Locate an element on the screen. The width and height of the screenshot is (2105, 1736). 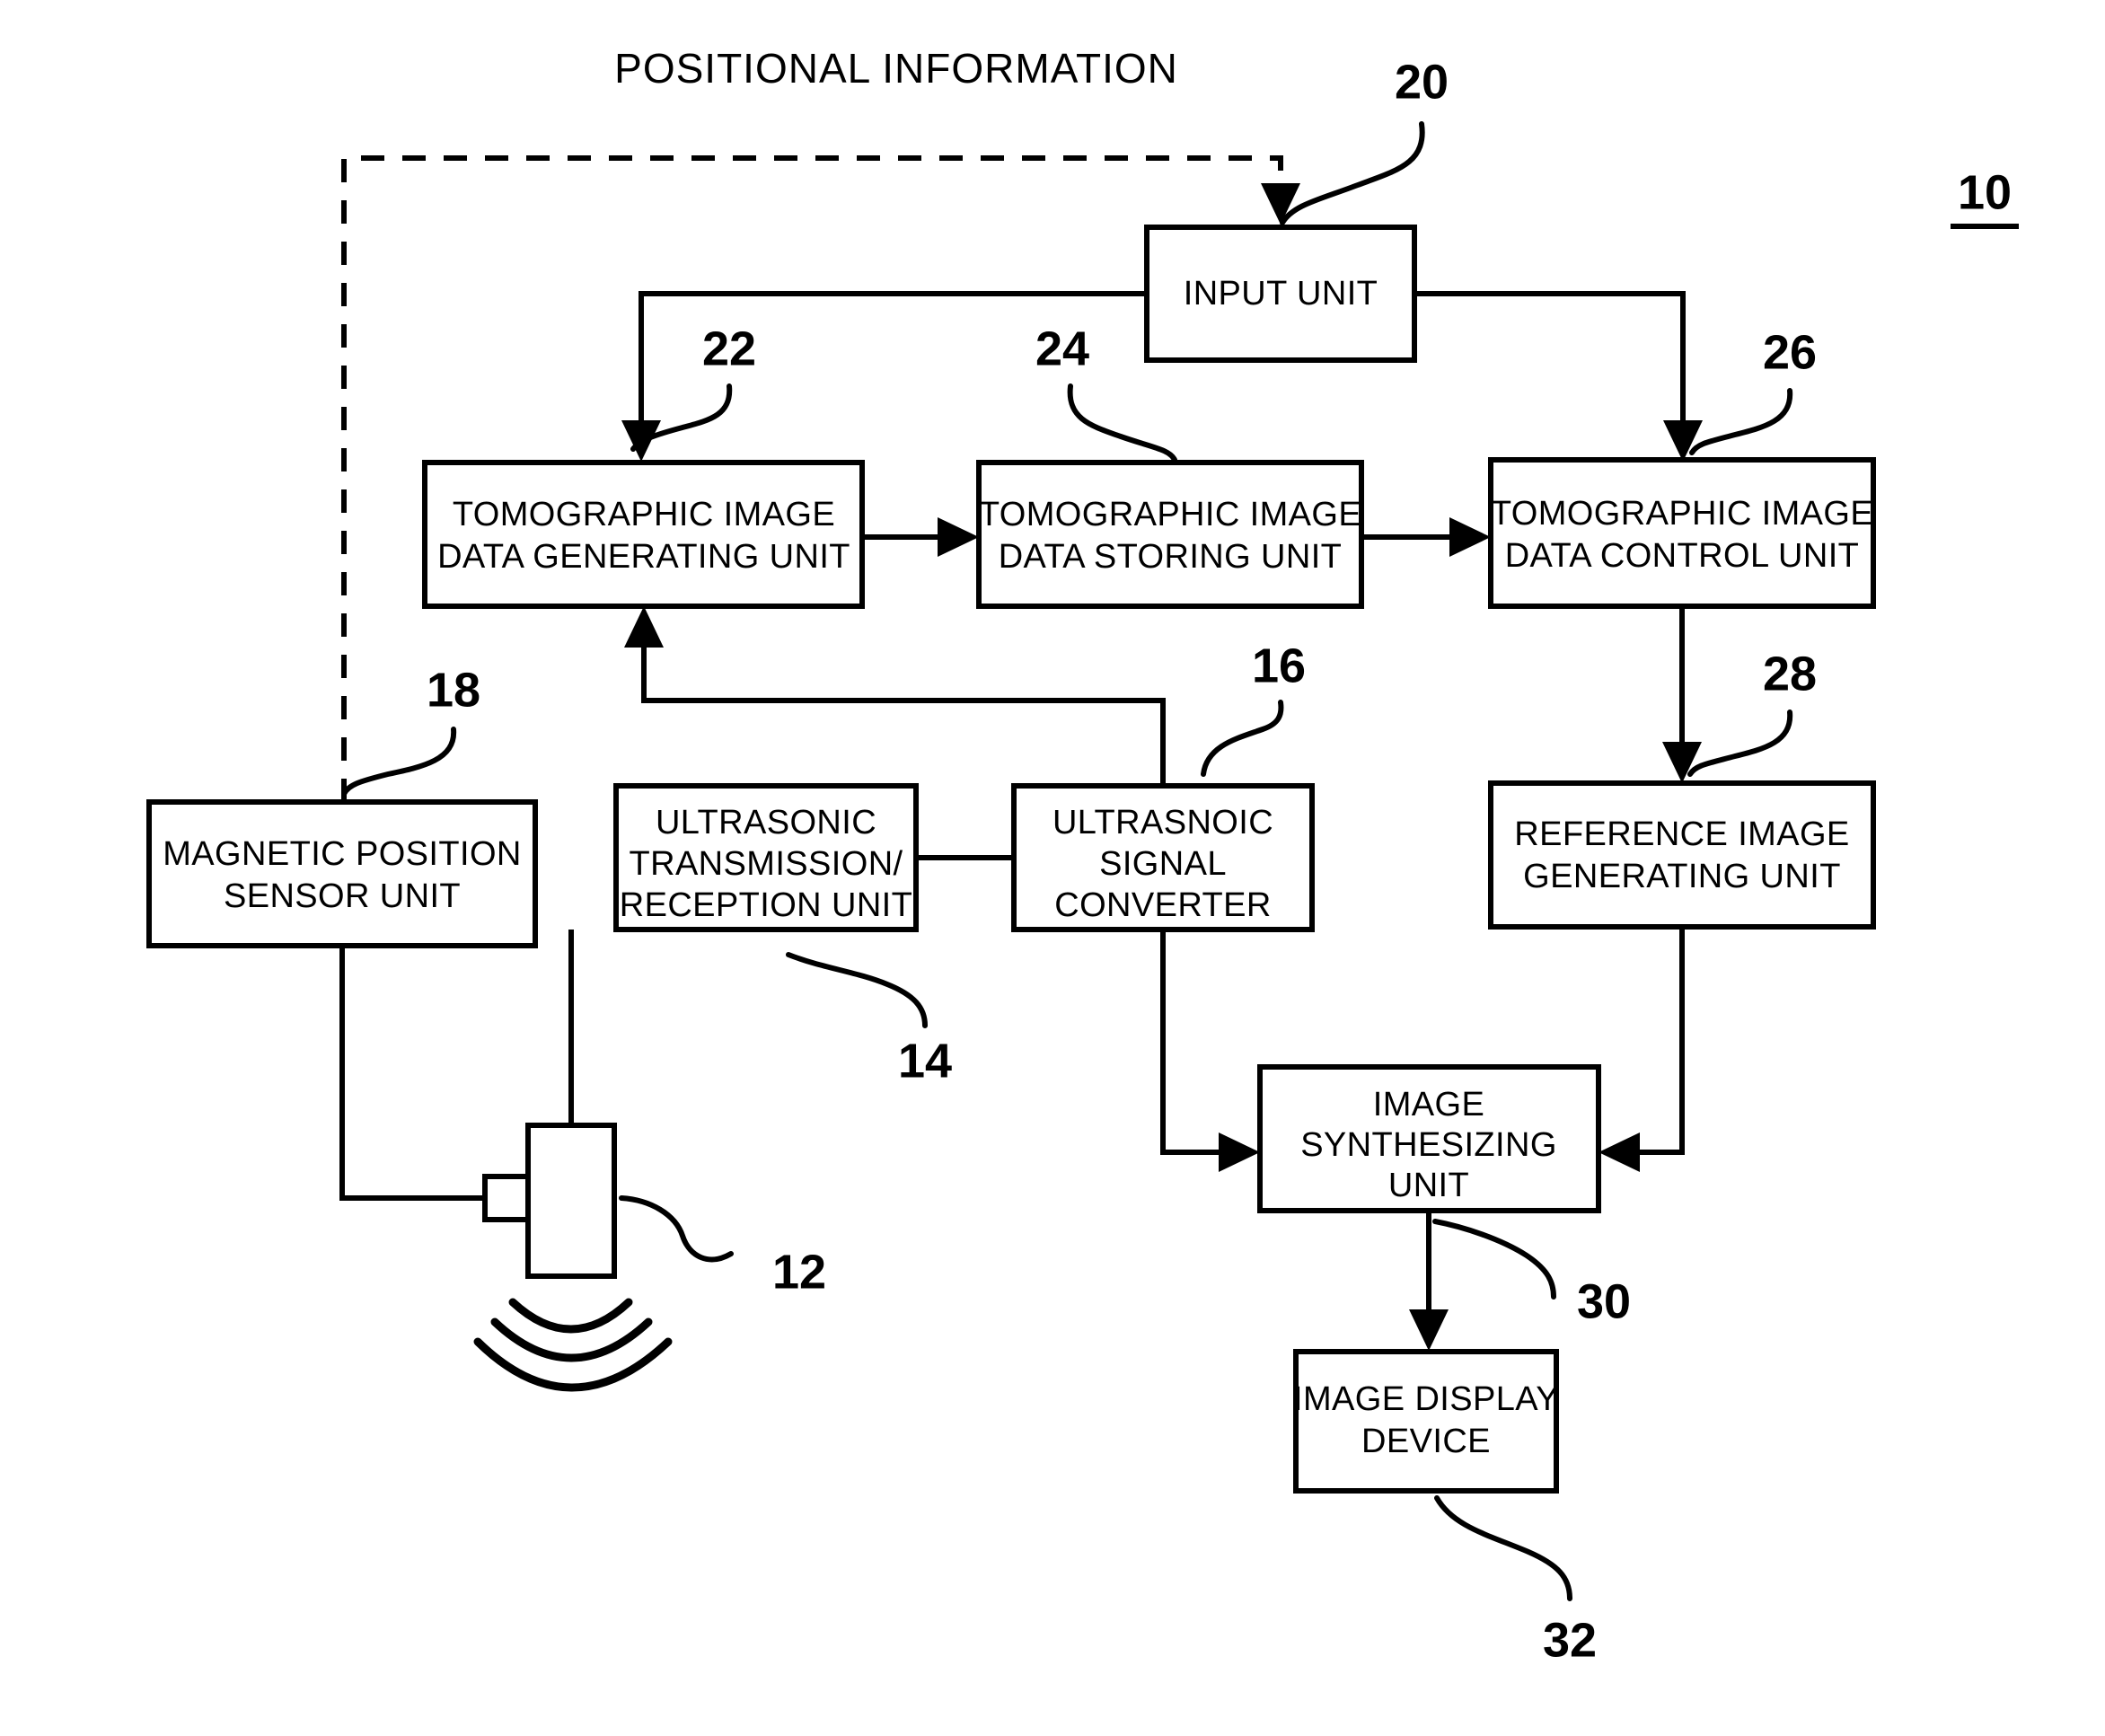
ref-number-30: 30 is located at coordinates (1604, 1301).